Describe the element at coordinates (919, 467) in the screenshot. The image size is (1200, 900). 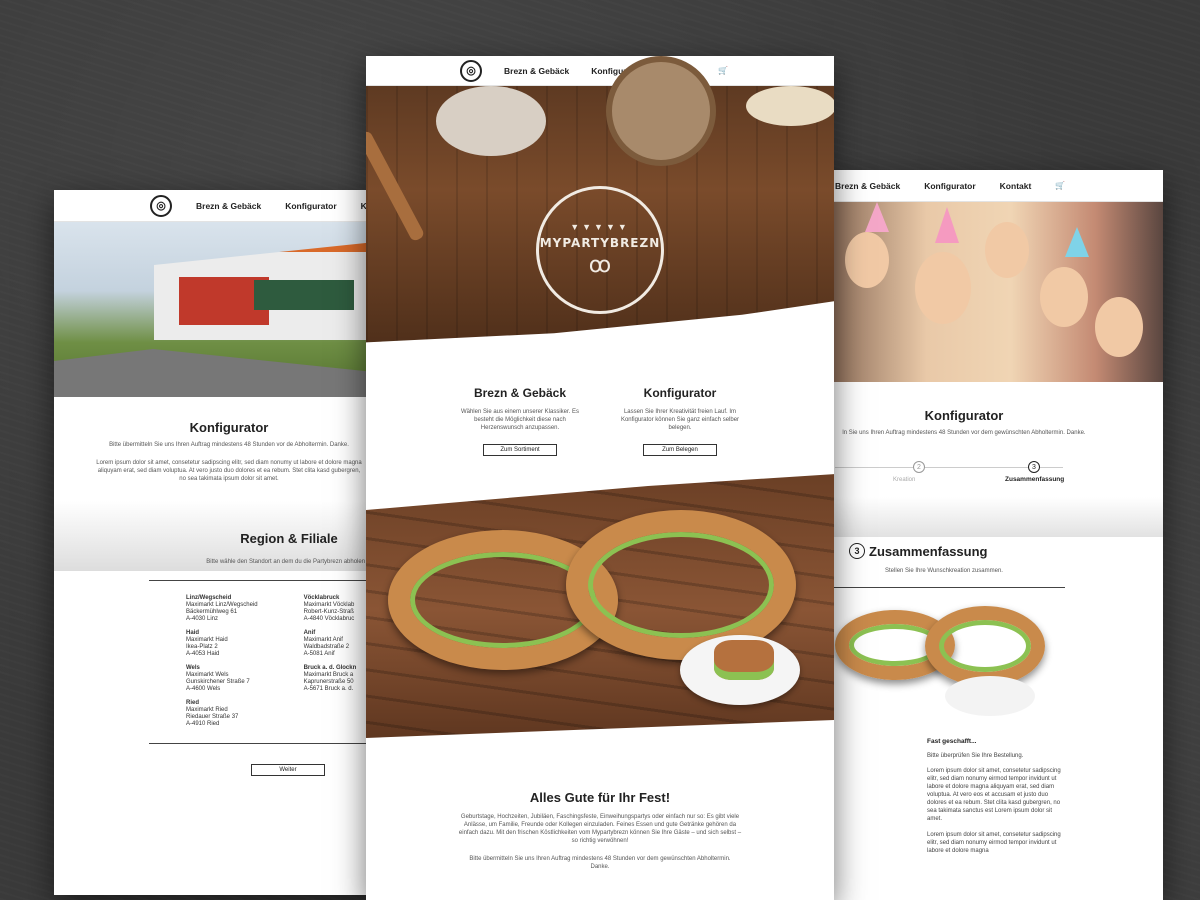
I see `step-2-indicator: 2` at that location.